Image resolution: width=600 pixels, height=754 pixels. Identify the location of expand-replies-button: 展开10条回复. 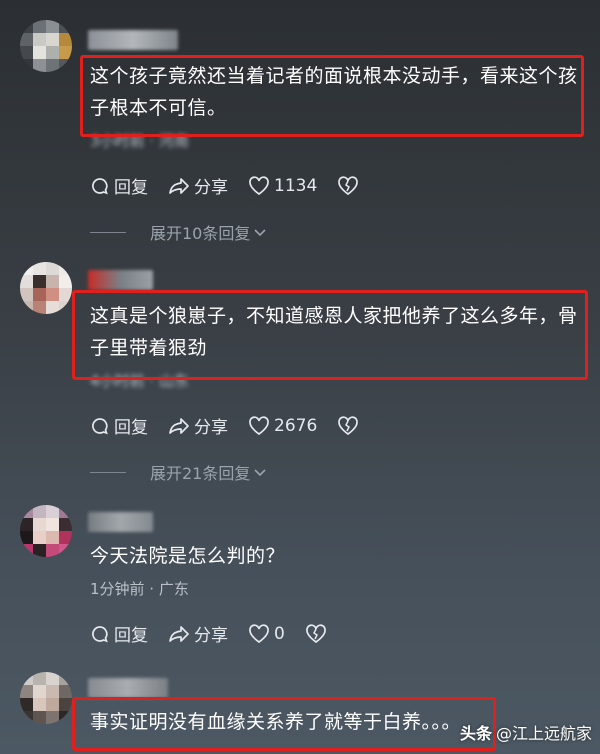
(179, 232).